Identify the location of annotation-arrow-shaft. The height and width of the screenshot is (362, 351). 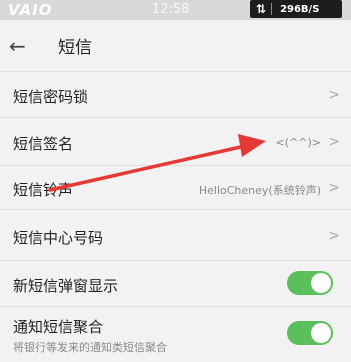
(147, 168).